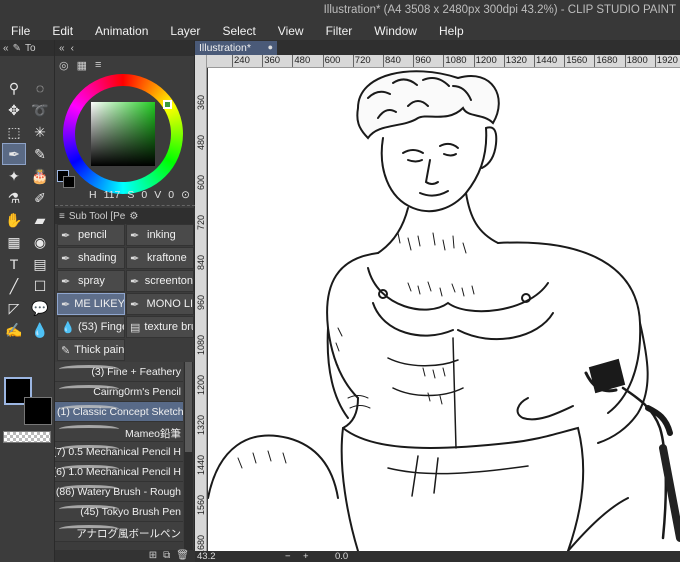  I want to click on menu-animation: Animation, so click(121, 31).